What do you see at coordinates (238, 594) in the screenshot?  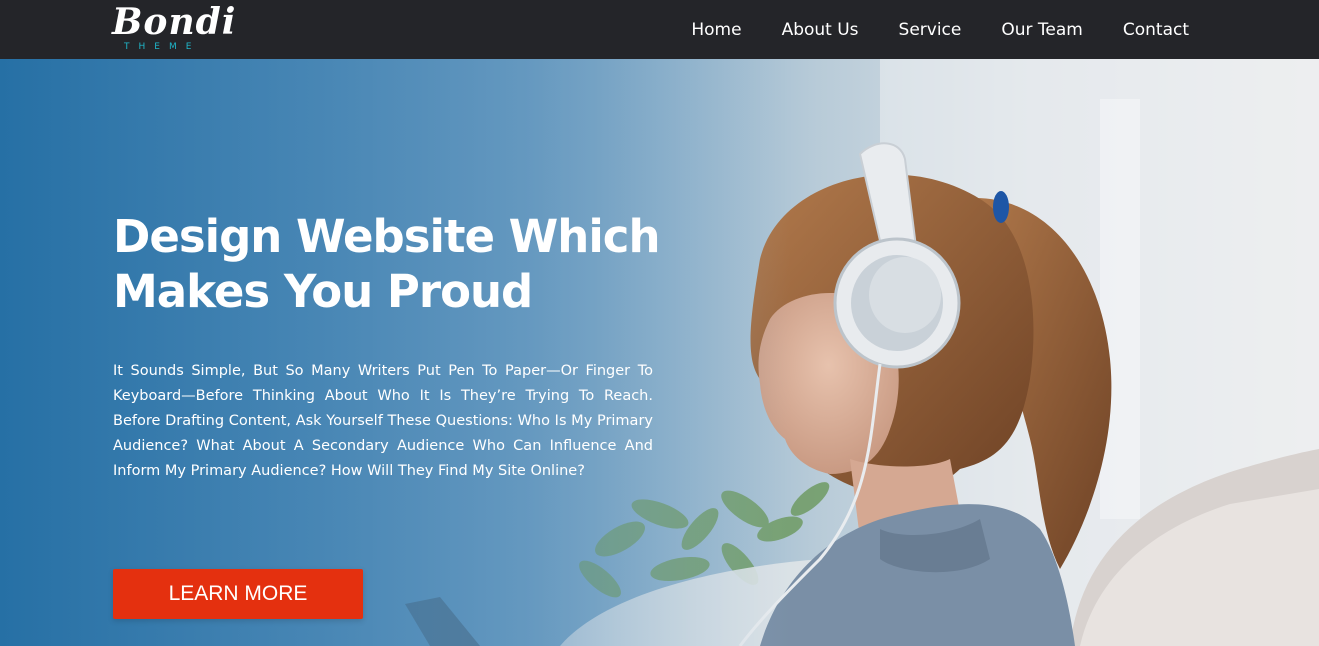 I see `learn-more-button: LEARN MORE` at bounding box center [238, 594].